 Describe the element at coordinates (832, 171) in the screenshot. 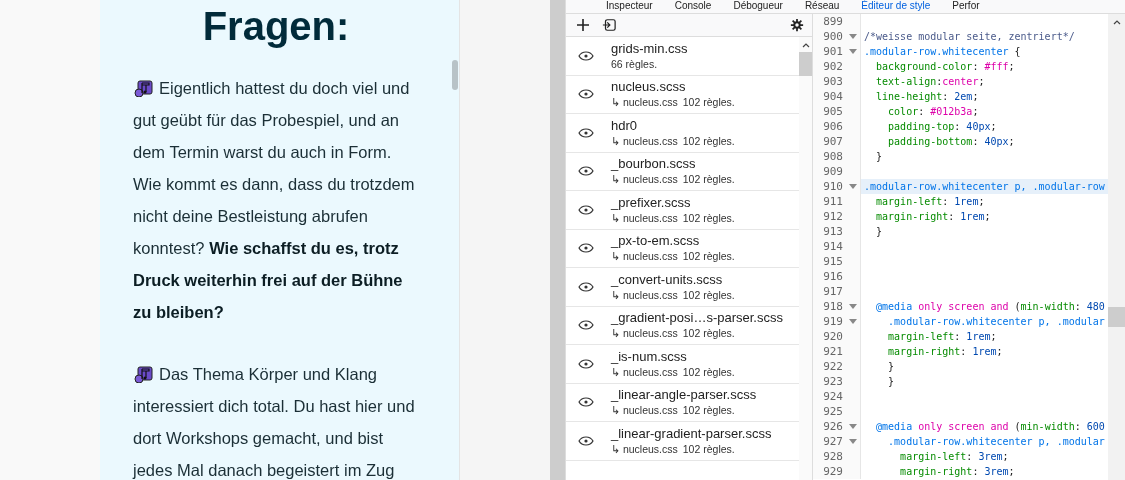

I see `line-number: 909` at that location.